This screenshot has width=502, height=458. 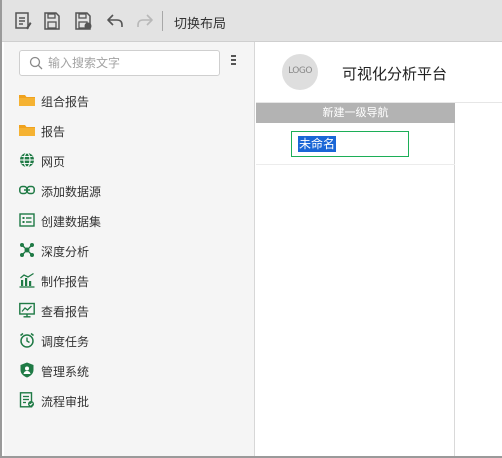 What do you see at coordinates (65, 372) in the screenshot?
I see `sidebar-item-label: 管理系统` at bounding box center [65, 372].